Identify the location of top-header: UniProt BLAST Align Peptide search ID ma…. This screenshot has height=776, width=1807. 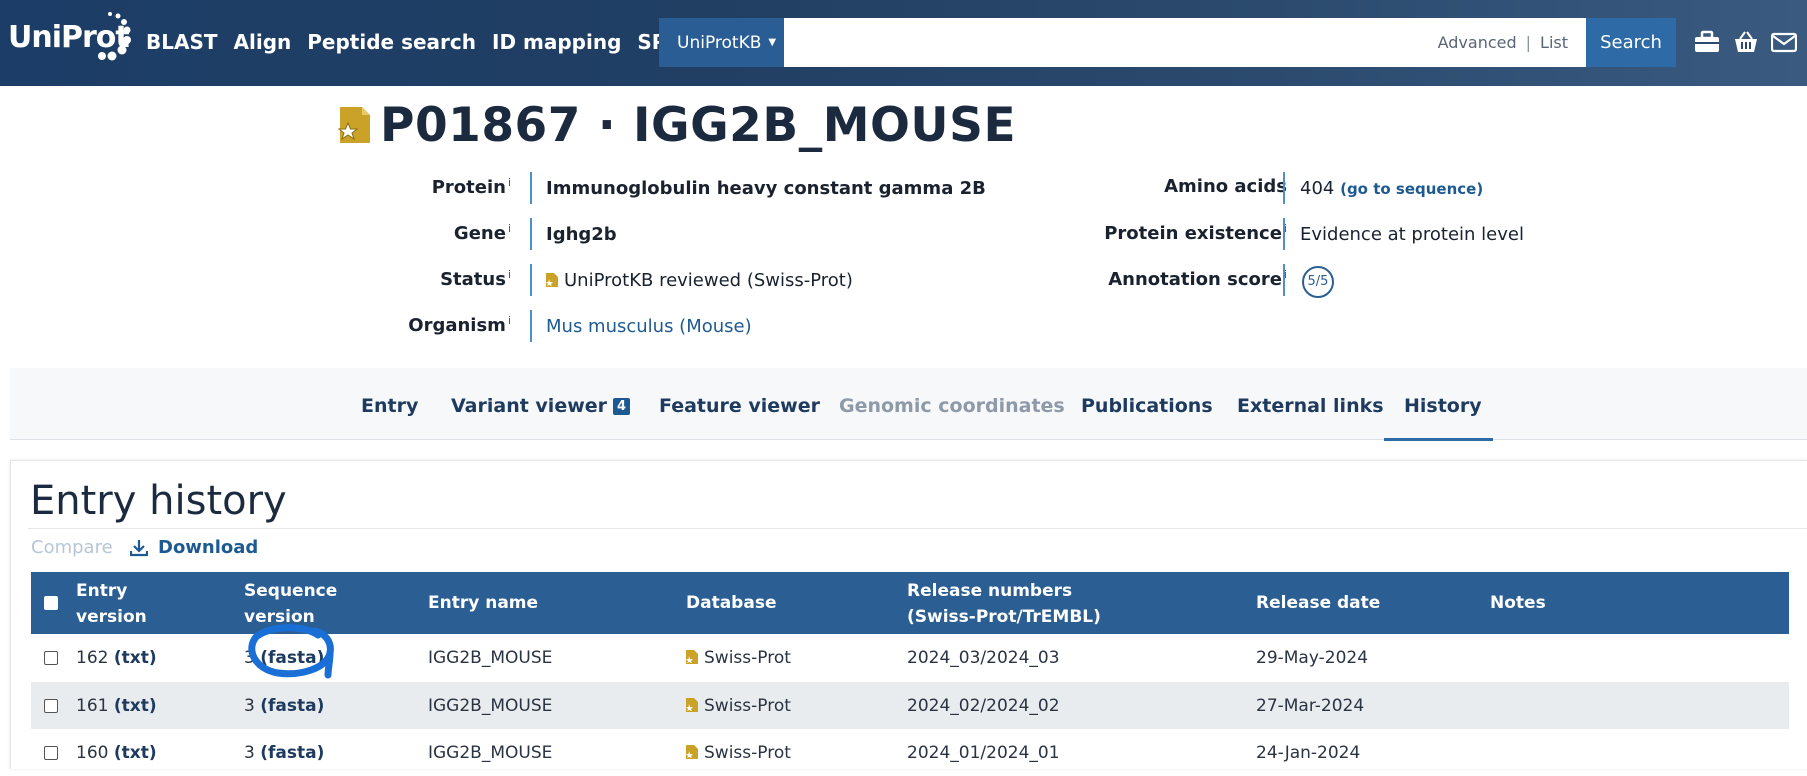
(903, 43).